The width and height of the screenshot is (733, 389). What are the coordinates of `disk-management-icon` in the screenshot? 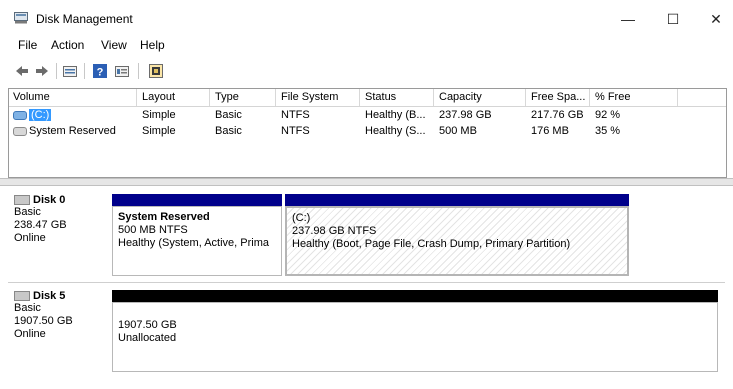 It's located at (21, 18).